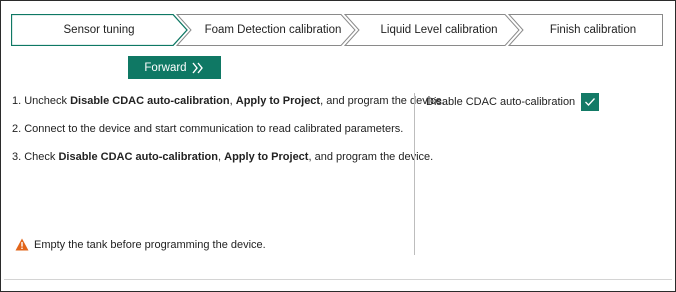 The image size is (676, 292). I want to click on forward-button-label: Forward, so click(165, 67).